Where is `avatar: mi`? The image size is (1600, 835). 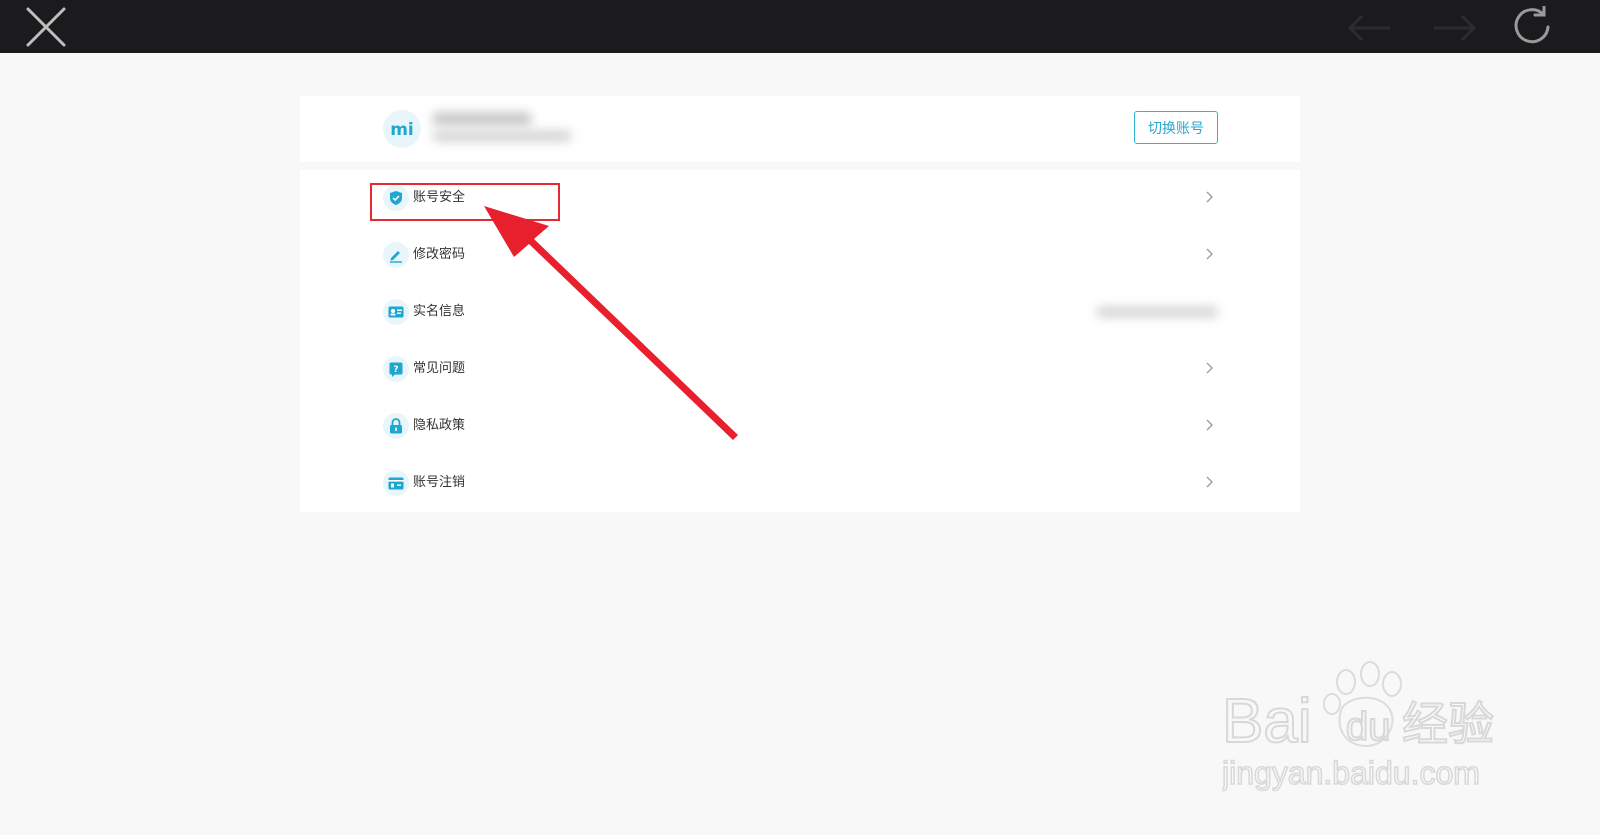
avatar: mi is located at coordinates (402, 129).